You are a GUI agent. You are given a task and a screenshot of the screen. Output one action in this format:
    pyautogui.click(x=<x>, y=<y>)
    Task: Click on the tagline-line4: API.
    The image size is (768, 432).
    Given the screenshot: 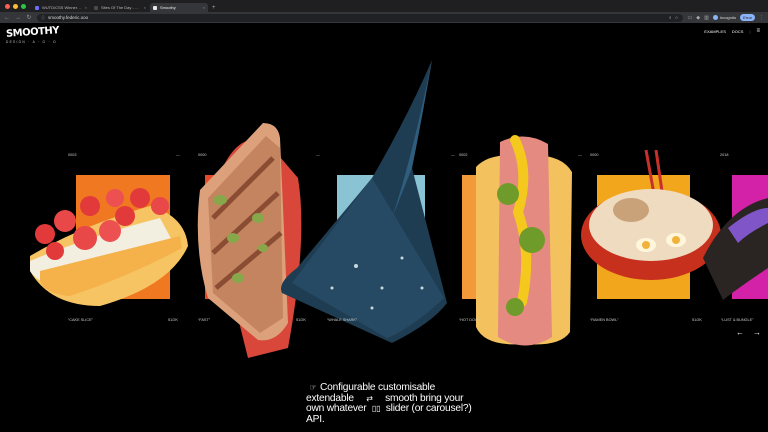 What is the action you would take?
    pyautogui.click(x=315, y=419)
    